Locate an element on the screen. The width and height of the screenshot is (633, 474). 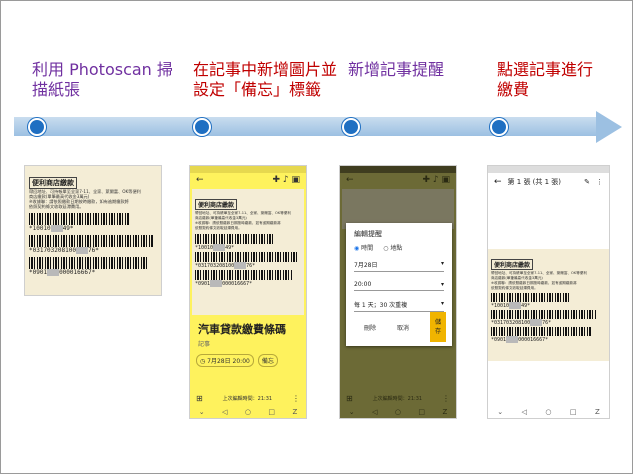
reminder-text: 7月28日 20:00 is located at coordinates (228, 361).